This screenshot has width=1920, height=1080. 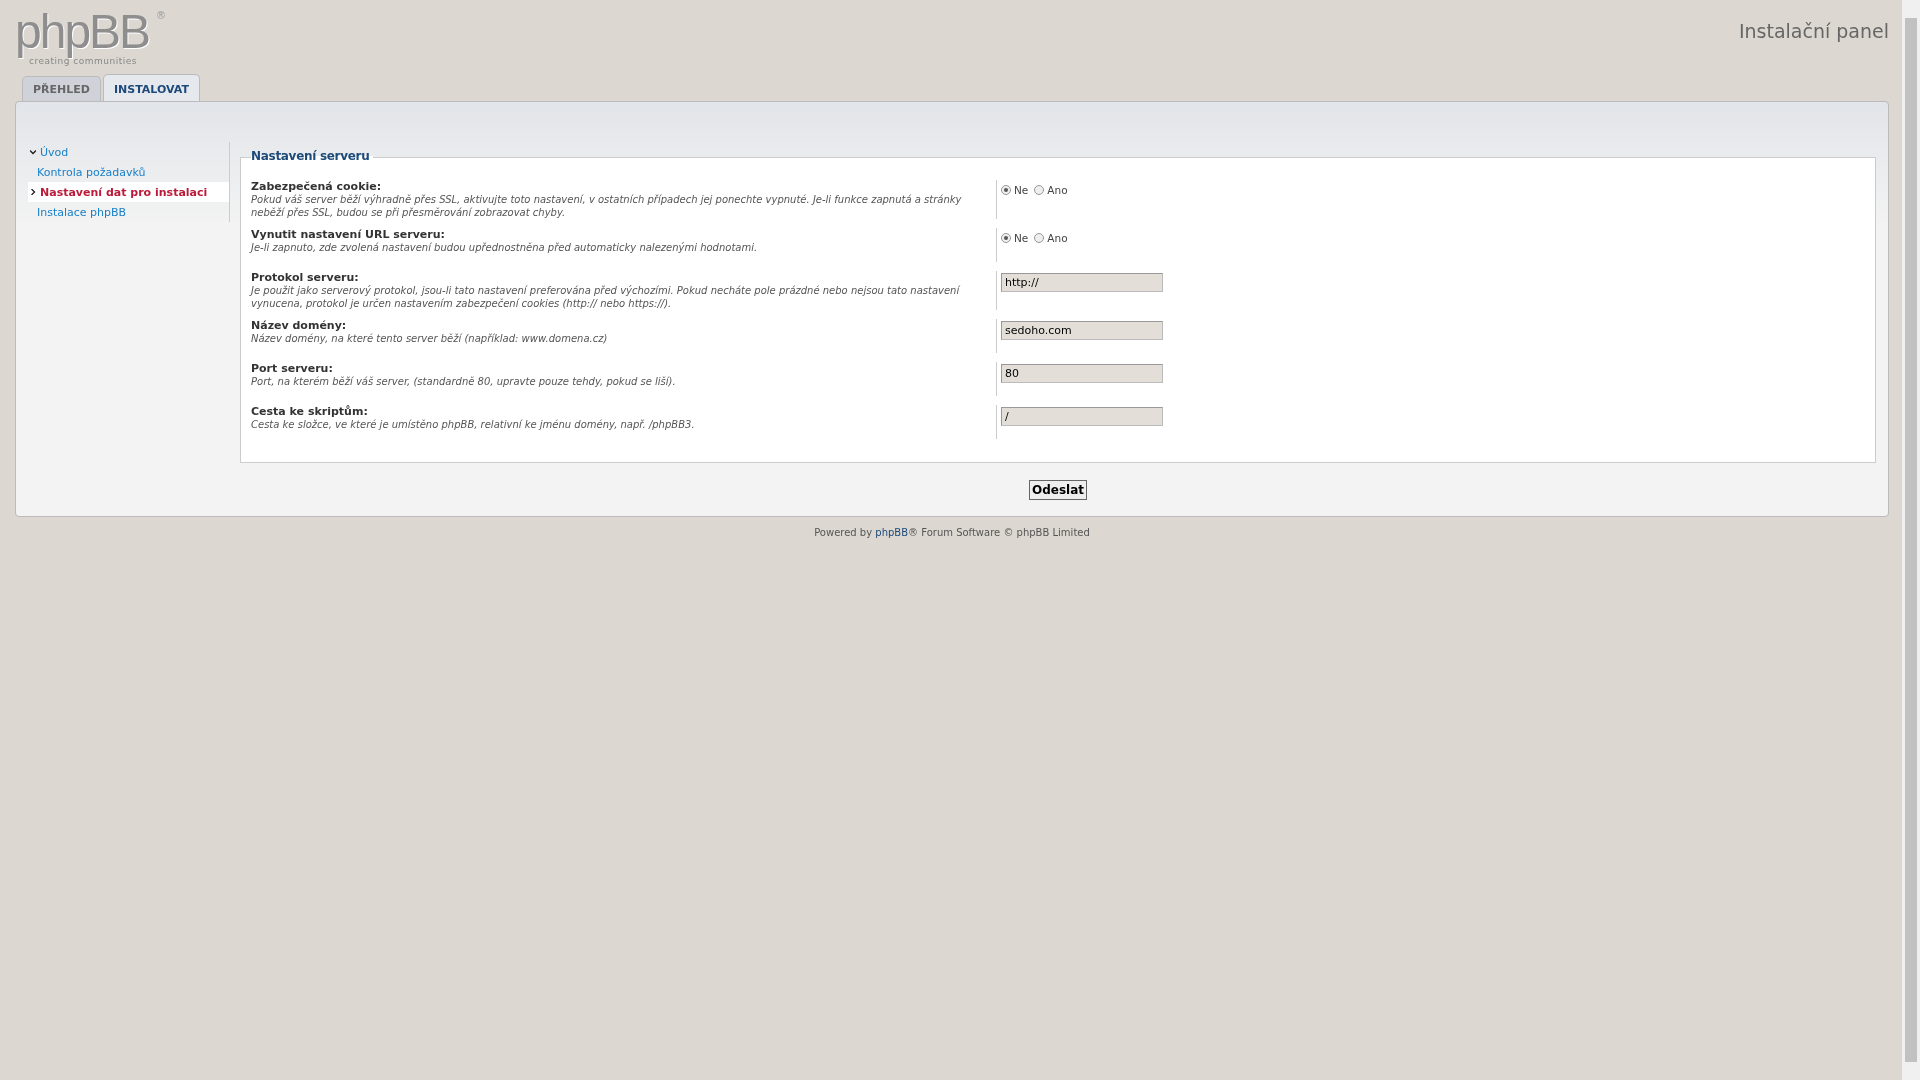 I want to click on field-label: Zabezpečená cookie:, so click(x=317, y=186).